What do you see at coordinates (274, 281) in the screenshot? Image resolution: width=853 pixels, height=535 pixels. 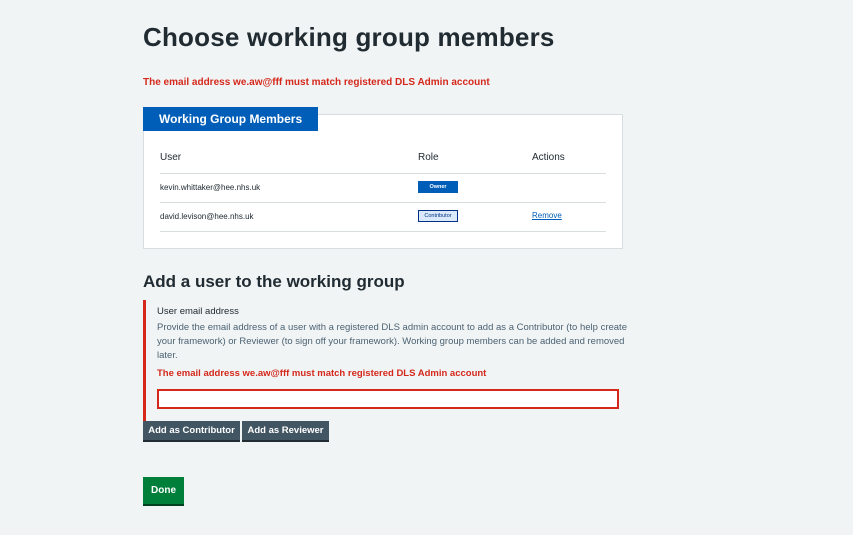 I see `add-user-heading: Add a user to the working group` at bounding box center [274, 281].